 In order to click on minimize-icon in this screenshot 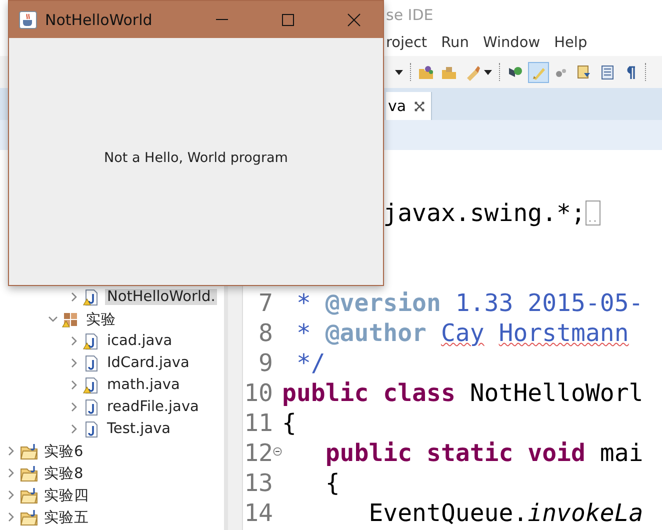, I will do `click(222, 19)`.